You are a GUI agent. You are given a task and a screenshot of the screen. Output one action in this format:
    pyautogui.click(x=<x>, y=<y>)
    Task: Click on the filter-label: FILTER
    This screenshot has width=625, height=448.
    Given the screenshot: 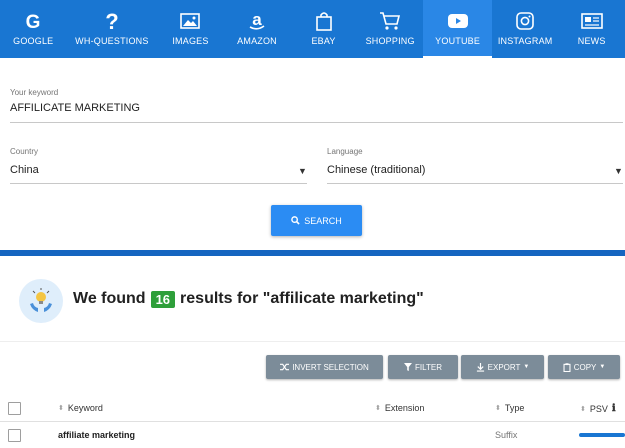 What is the action you would take?
    pyautogui.click(x=428, y=367)
    